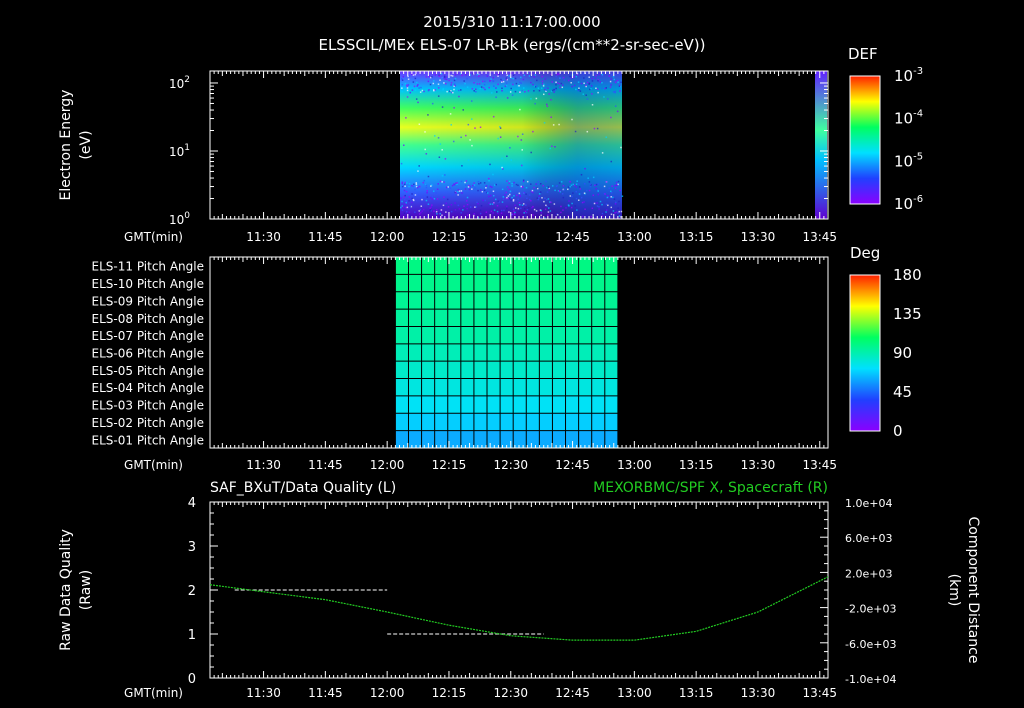 The height and width of the screenshot is (708, 1024). I want to click on quality-right-tick-label: -2.0e+03, so click(870, 609).